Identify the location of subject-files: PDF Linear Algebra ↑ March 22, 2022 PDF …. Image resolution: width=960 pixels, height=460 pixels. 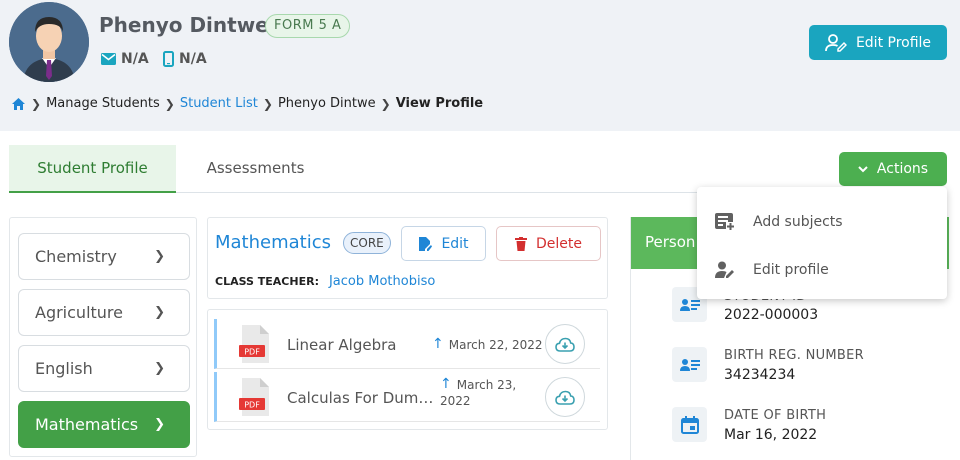
(407, 369).